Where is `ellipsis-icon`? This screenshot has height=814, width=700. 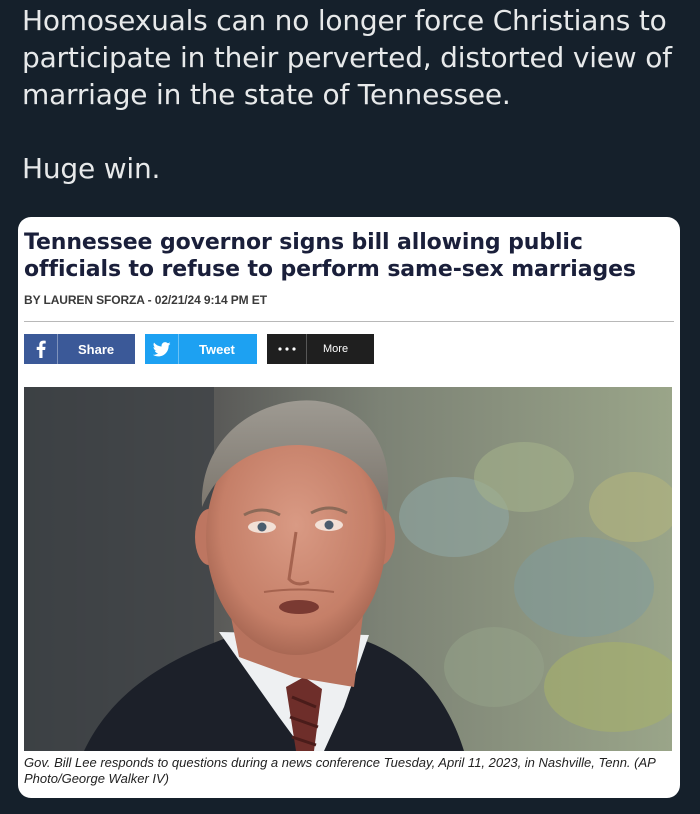 ellipsis-icon is located at coordinates (287, 349).